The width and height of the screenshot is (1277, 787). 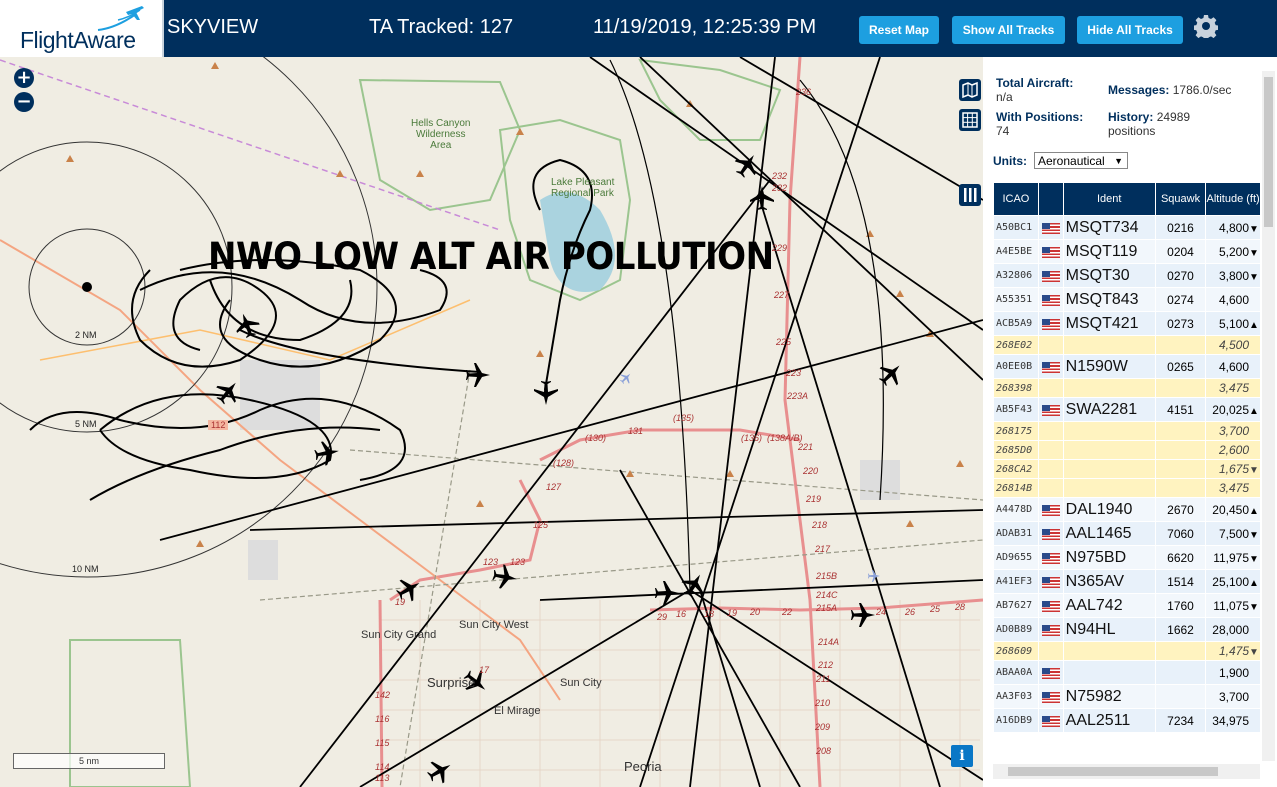 I want to click on table-row: A50BC1 MSQT734 0216 4,800▼, so click(x=1127, y=227).